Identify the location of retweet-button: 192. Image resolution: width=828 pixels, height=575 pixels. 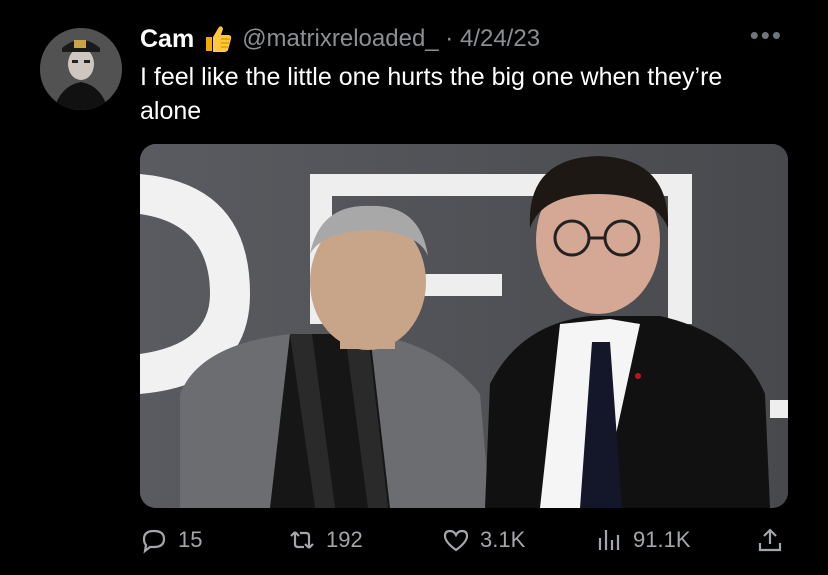
(325, 540).